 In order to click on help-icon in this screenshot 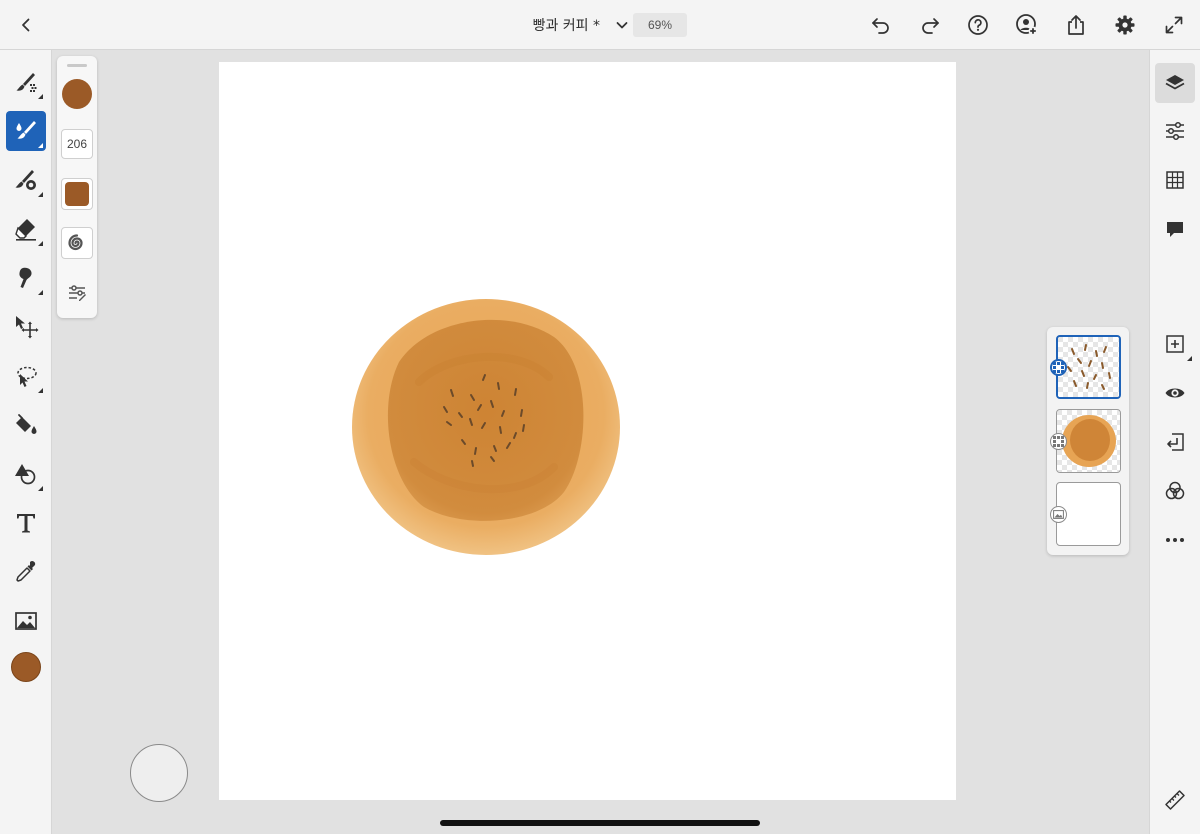, I will do `click(978, 25)`.